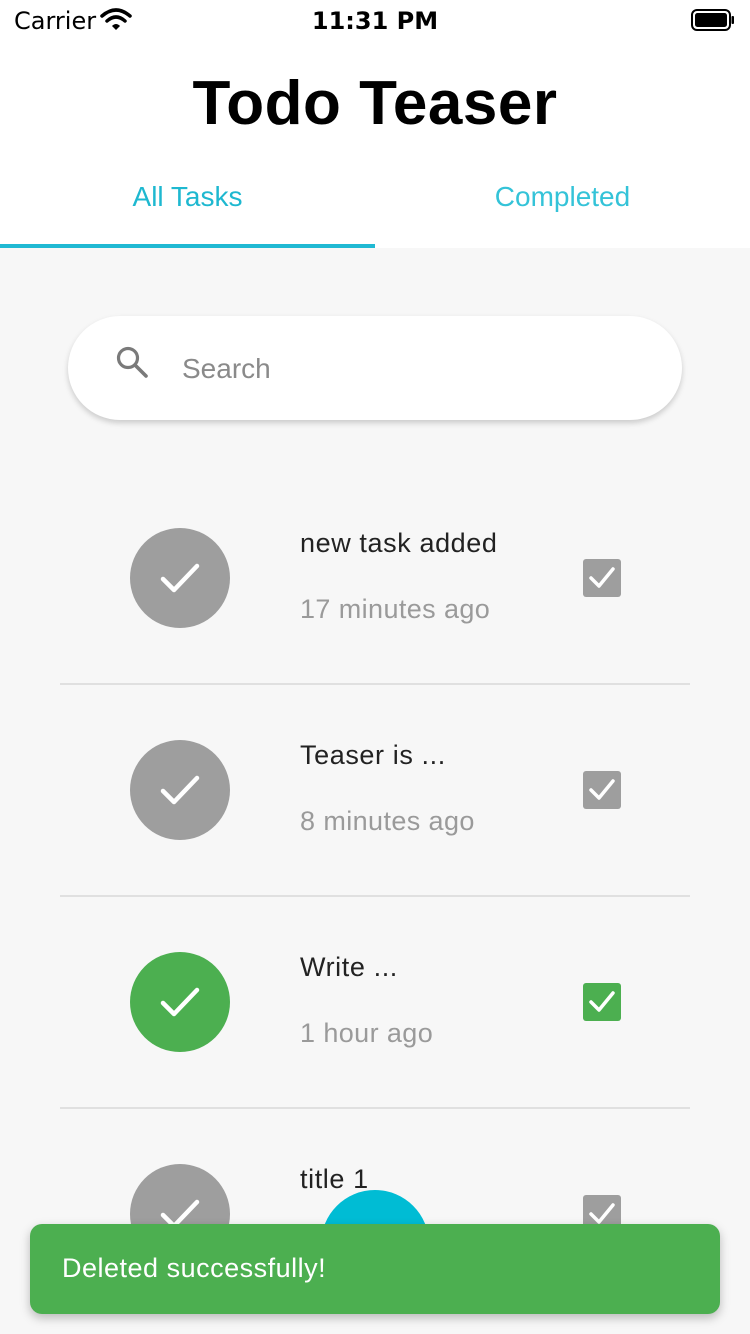  I want to click on search-icon, so click(132, 362).